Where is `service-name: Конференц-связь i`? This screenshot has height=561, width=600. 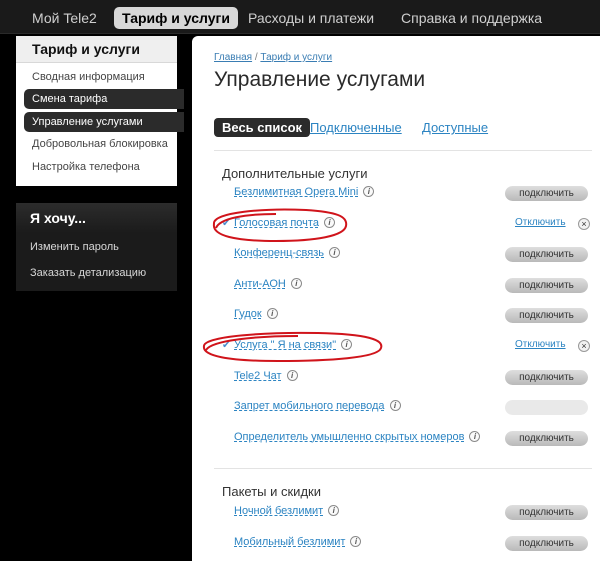
service-name: Конференц-связь i is located at coordinates (287, 253).